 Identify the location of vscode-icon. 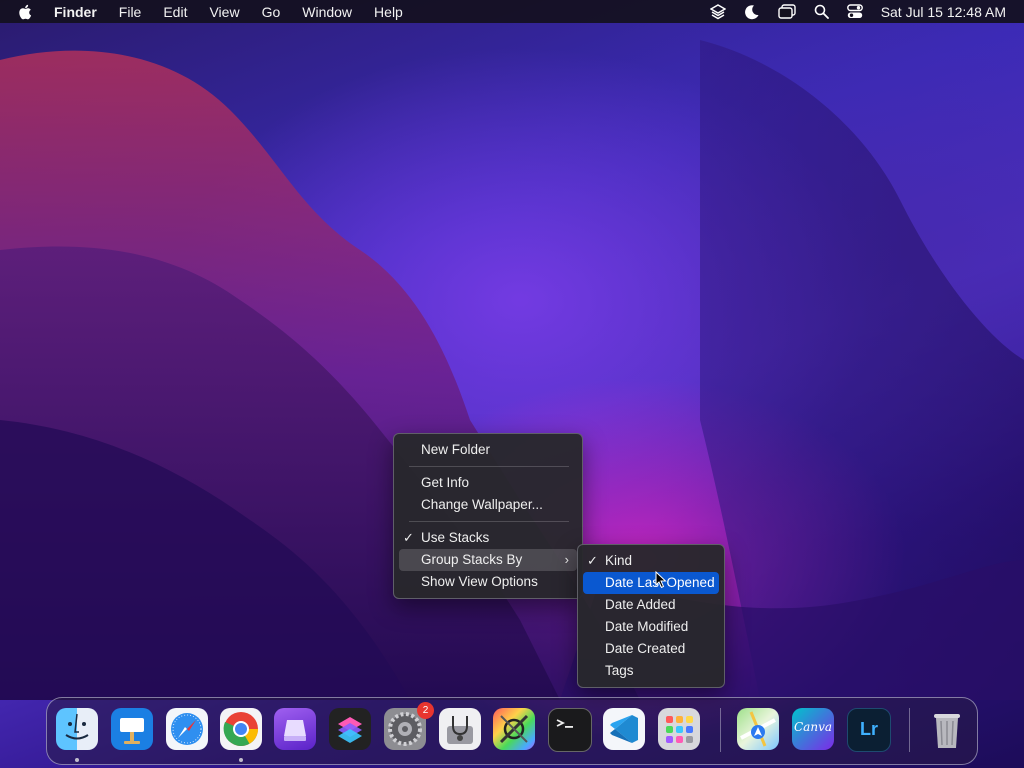
(624, 729).